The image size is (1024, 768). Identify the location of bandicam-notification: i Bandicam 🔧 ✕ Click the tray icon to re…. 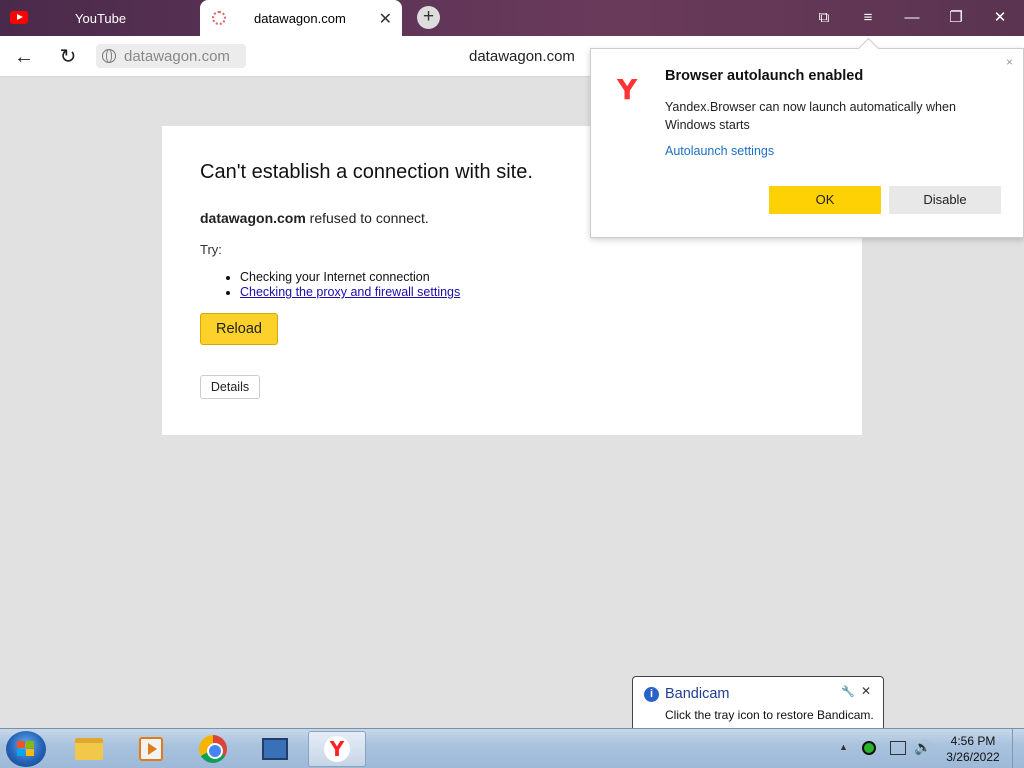
(758, 708).